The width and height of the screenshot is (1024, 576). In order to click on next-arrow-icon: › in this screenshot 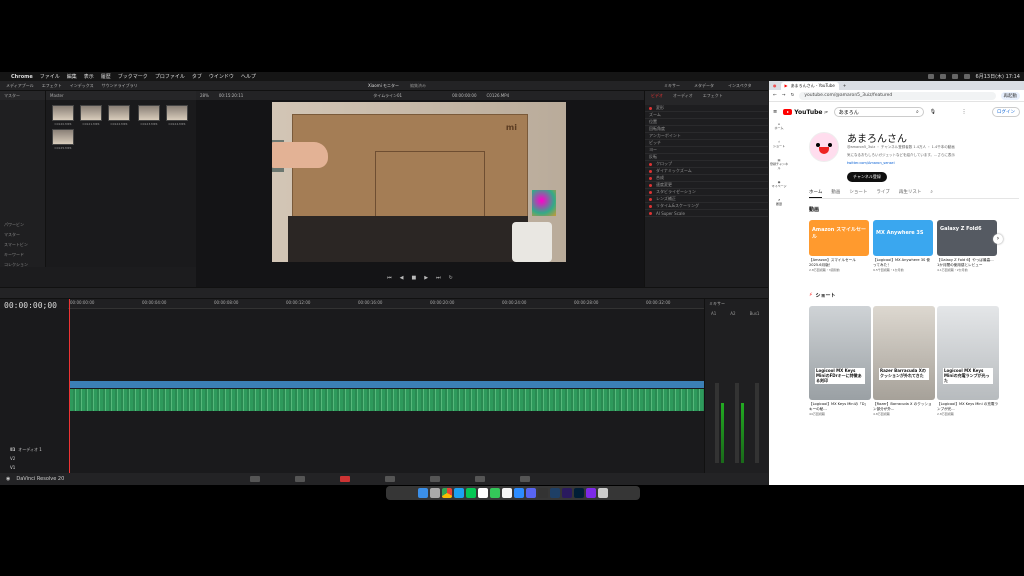, I will do `click(998, 239)`.